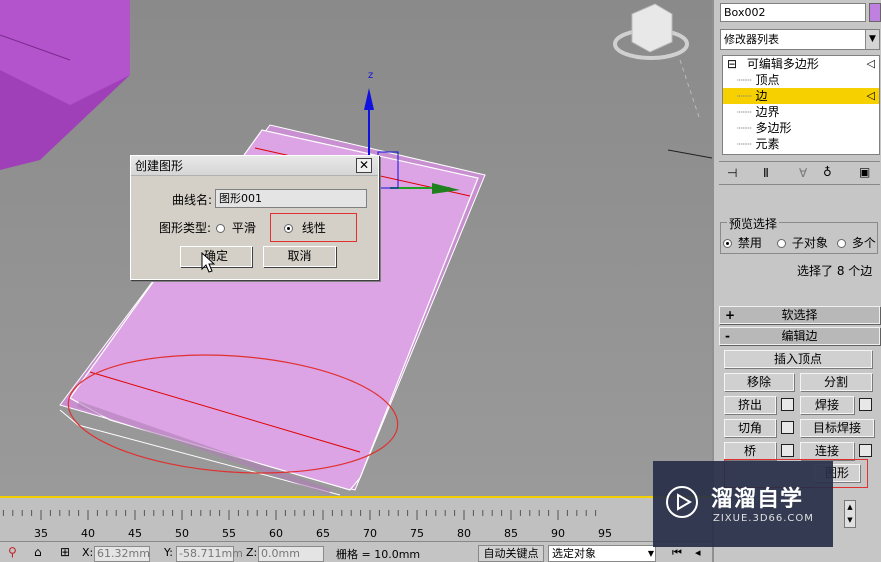 Image resolution: width=881 pixels, height=562 pixels. What do you see at coordinates (12, 552) in the screenshot?
I see `lock-icon: ⚲` at bounding box center [12, 552].